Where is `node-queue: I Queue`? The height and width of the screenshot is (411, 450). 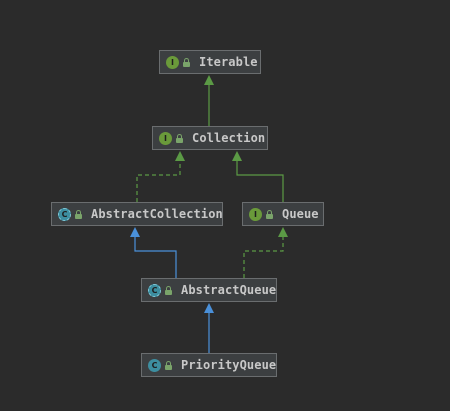
node-queue: I Queue is located at coordinates (283, 214).